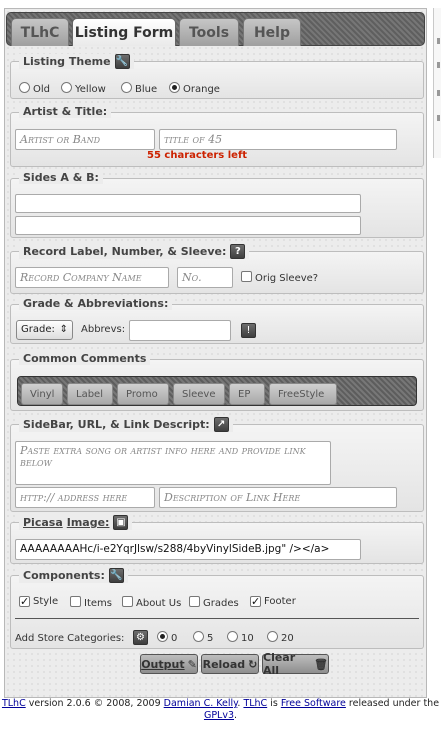  What do you see at coordinates (103, 329) in the screenshot?
I see `abbrevs-label: Abbrevs:` at bounding box center [103, 329].